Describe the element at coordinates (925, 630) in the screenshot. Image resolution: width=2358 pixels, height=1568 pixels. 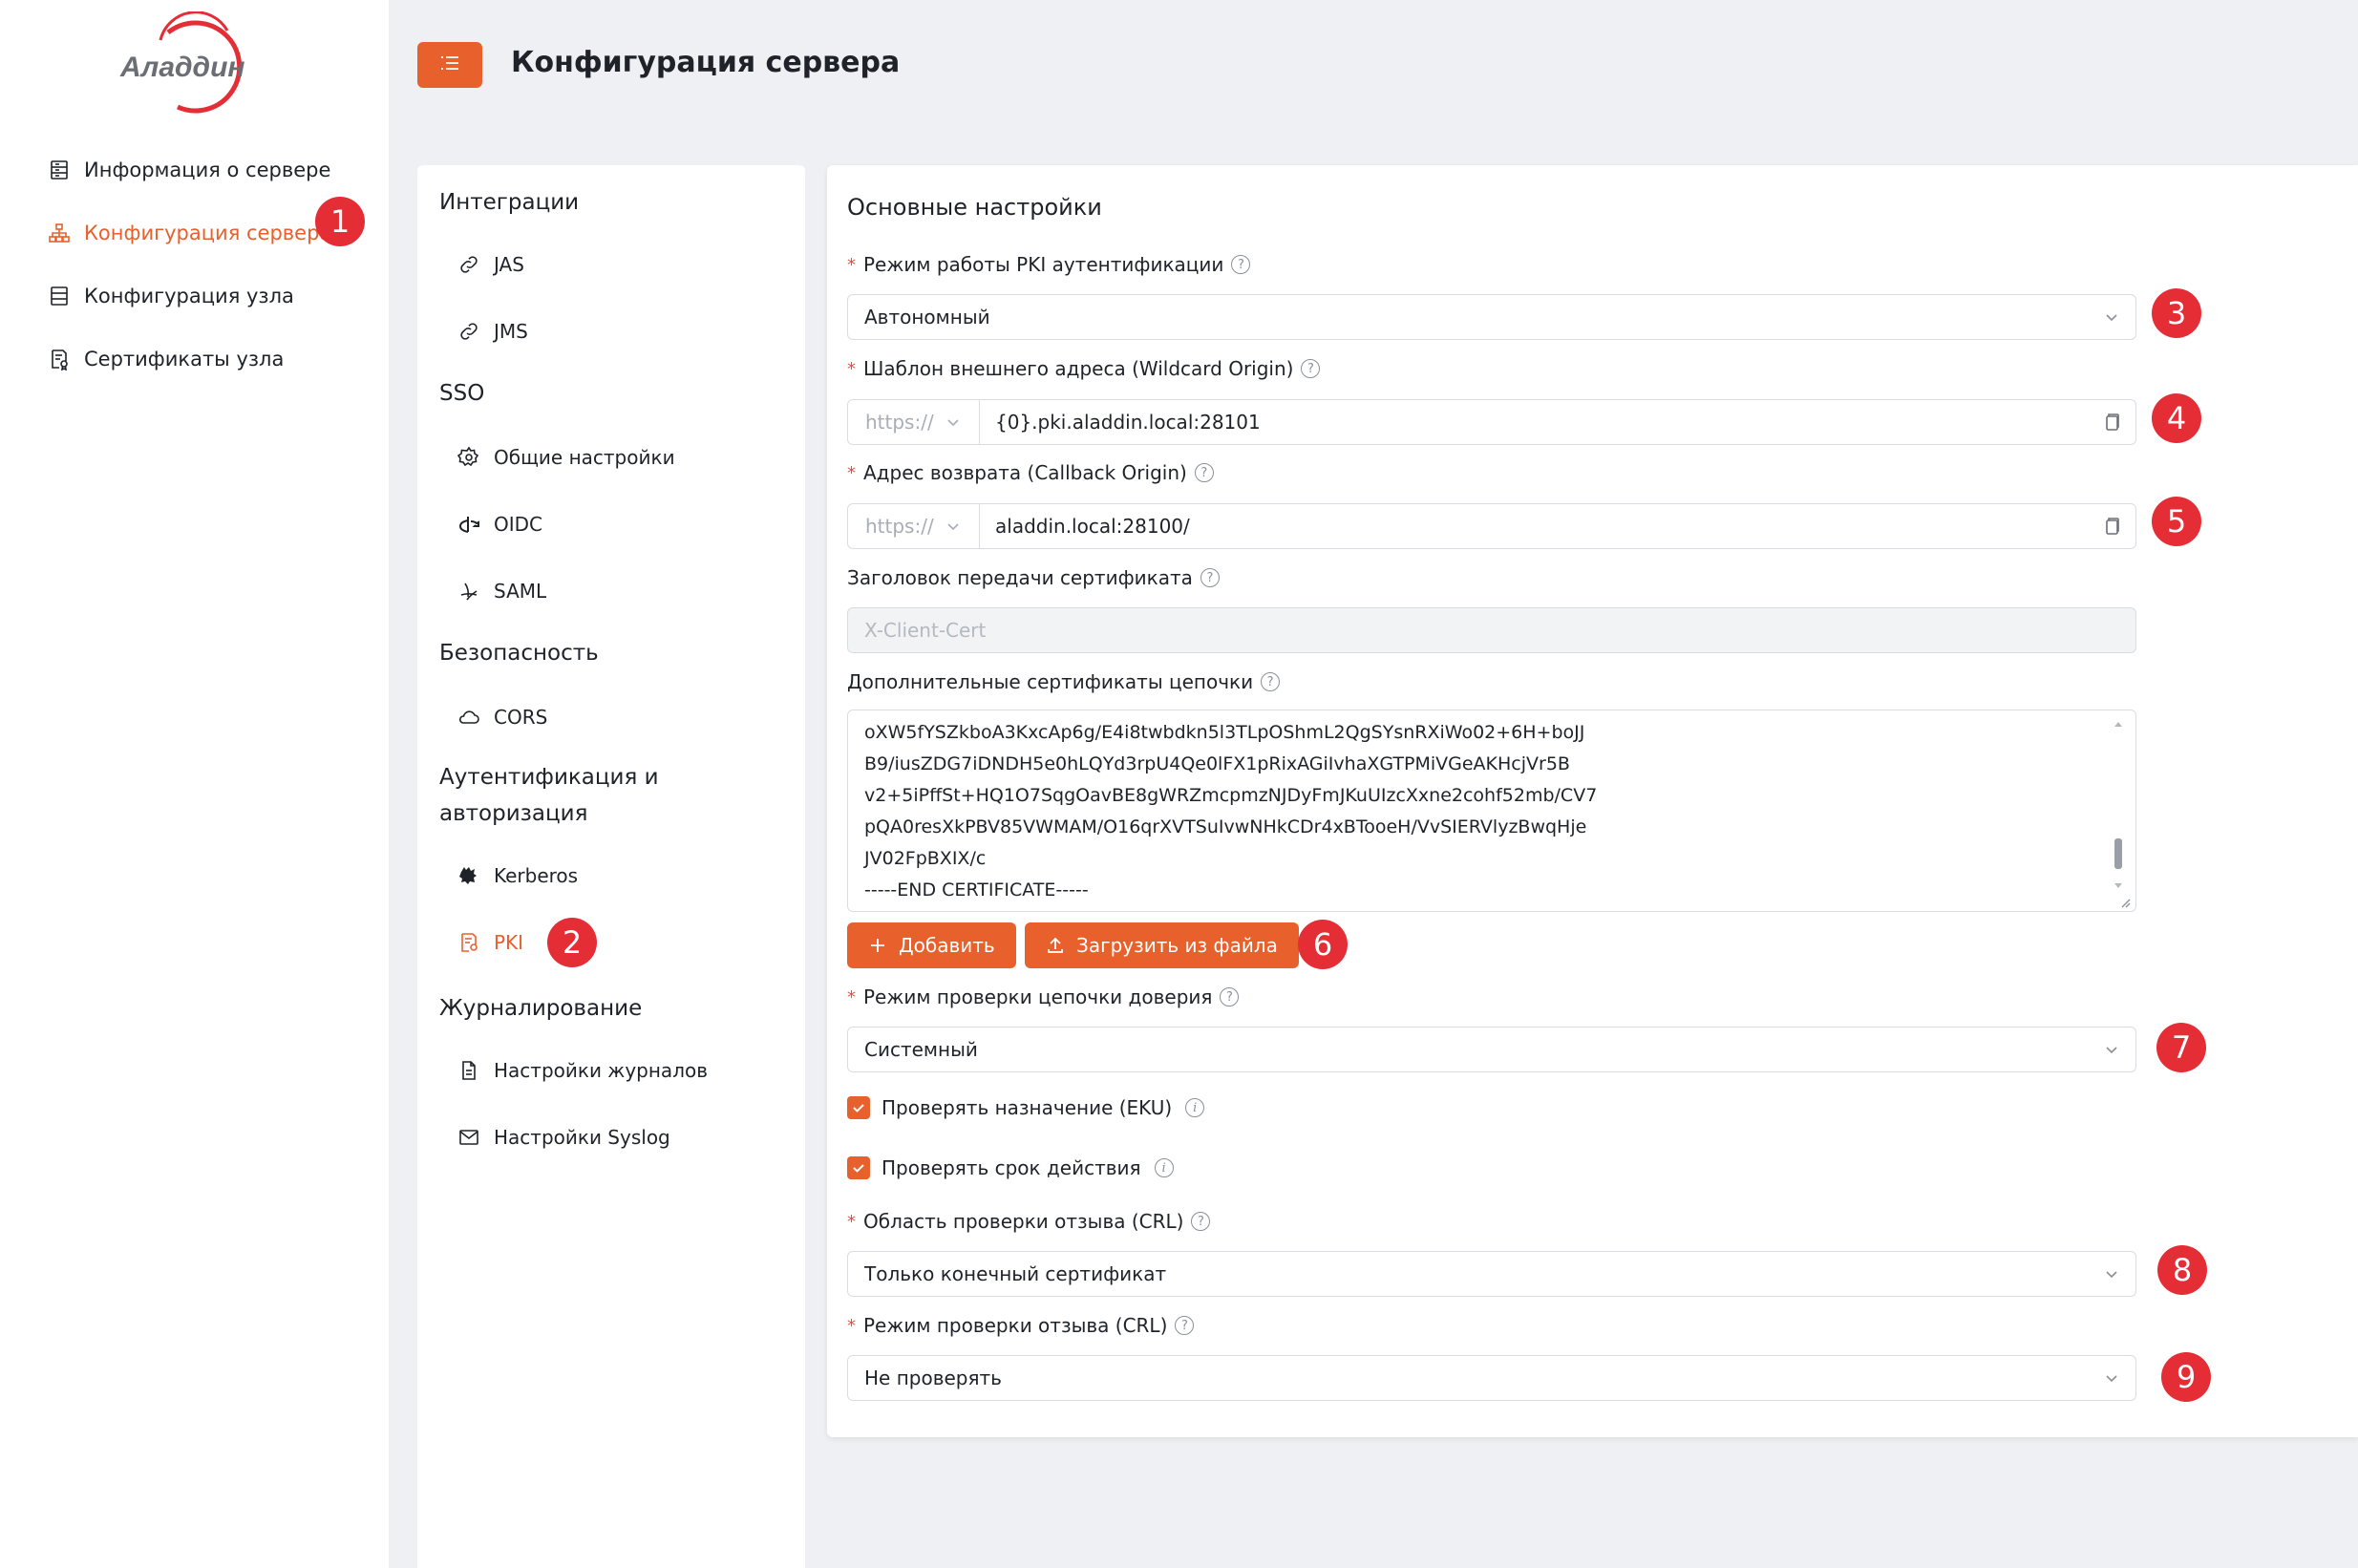
I see `placeholder-text: X-Client-Cert` at that location.